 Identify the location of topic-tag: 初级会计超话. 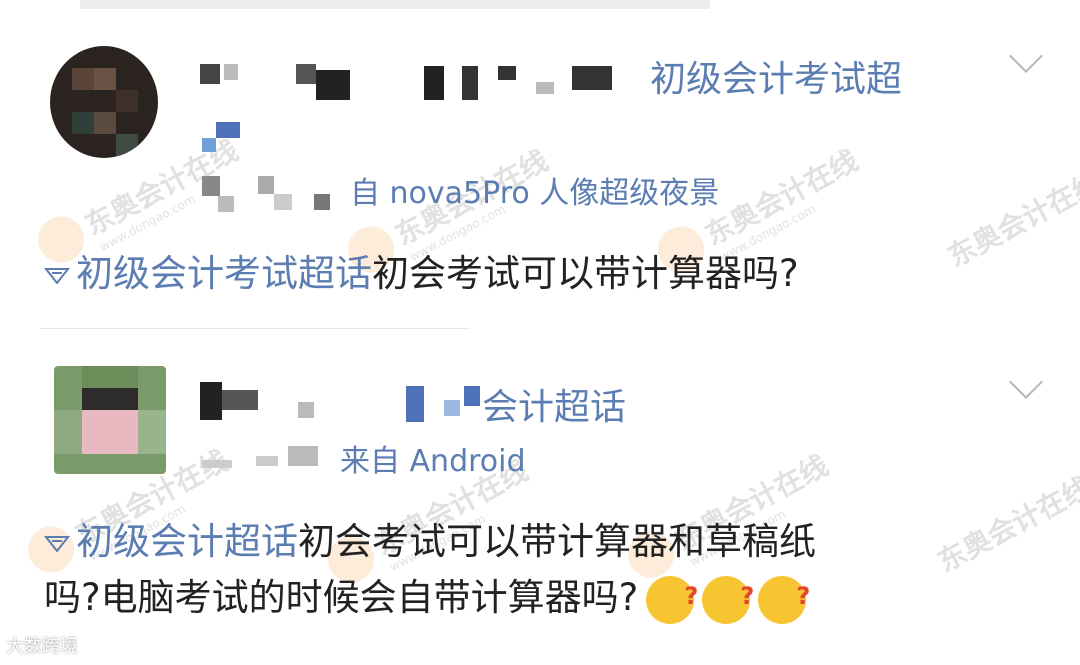
(187, 541).